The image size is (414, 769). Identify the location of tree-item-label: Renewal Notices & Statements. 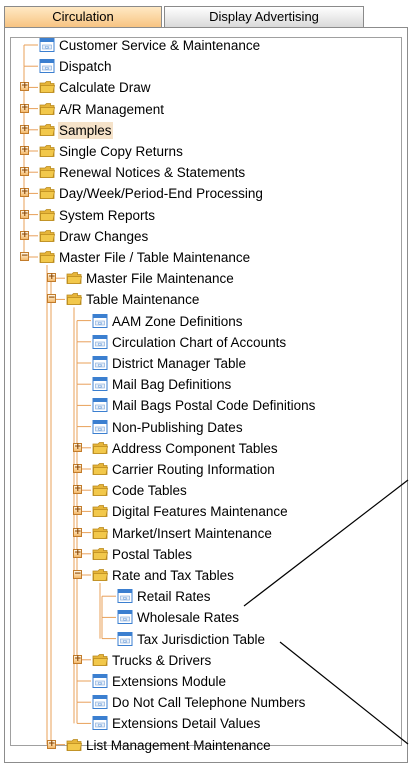
(152, 173).